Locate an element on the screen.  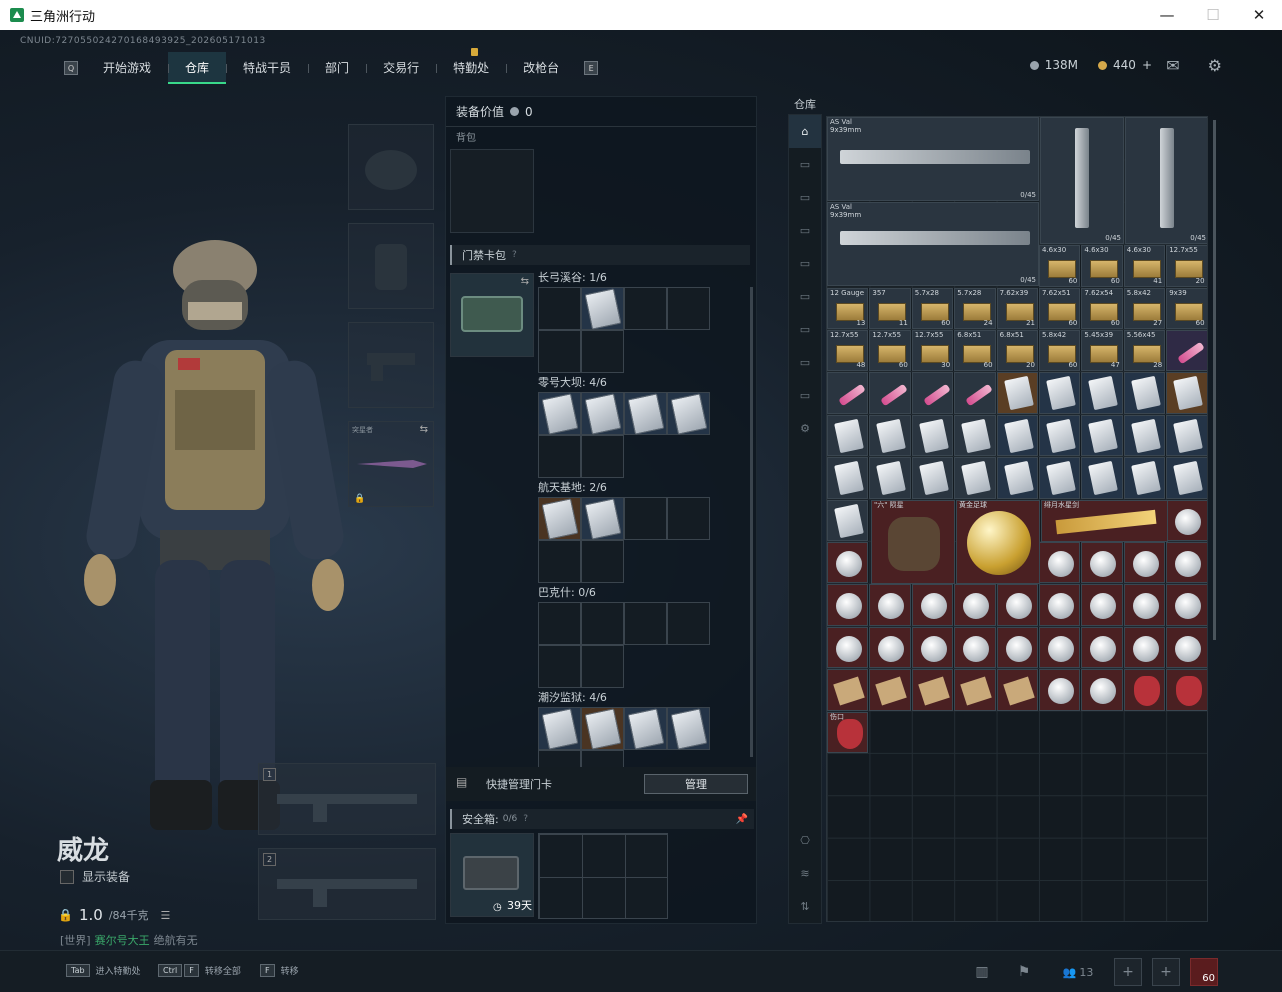
help-icon: ? is located at coordinates (514, 255).